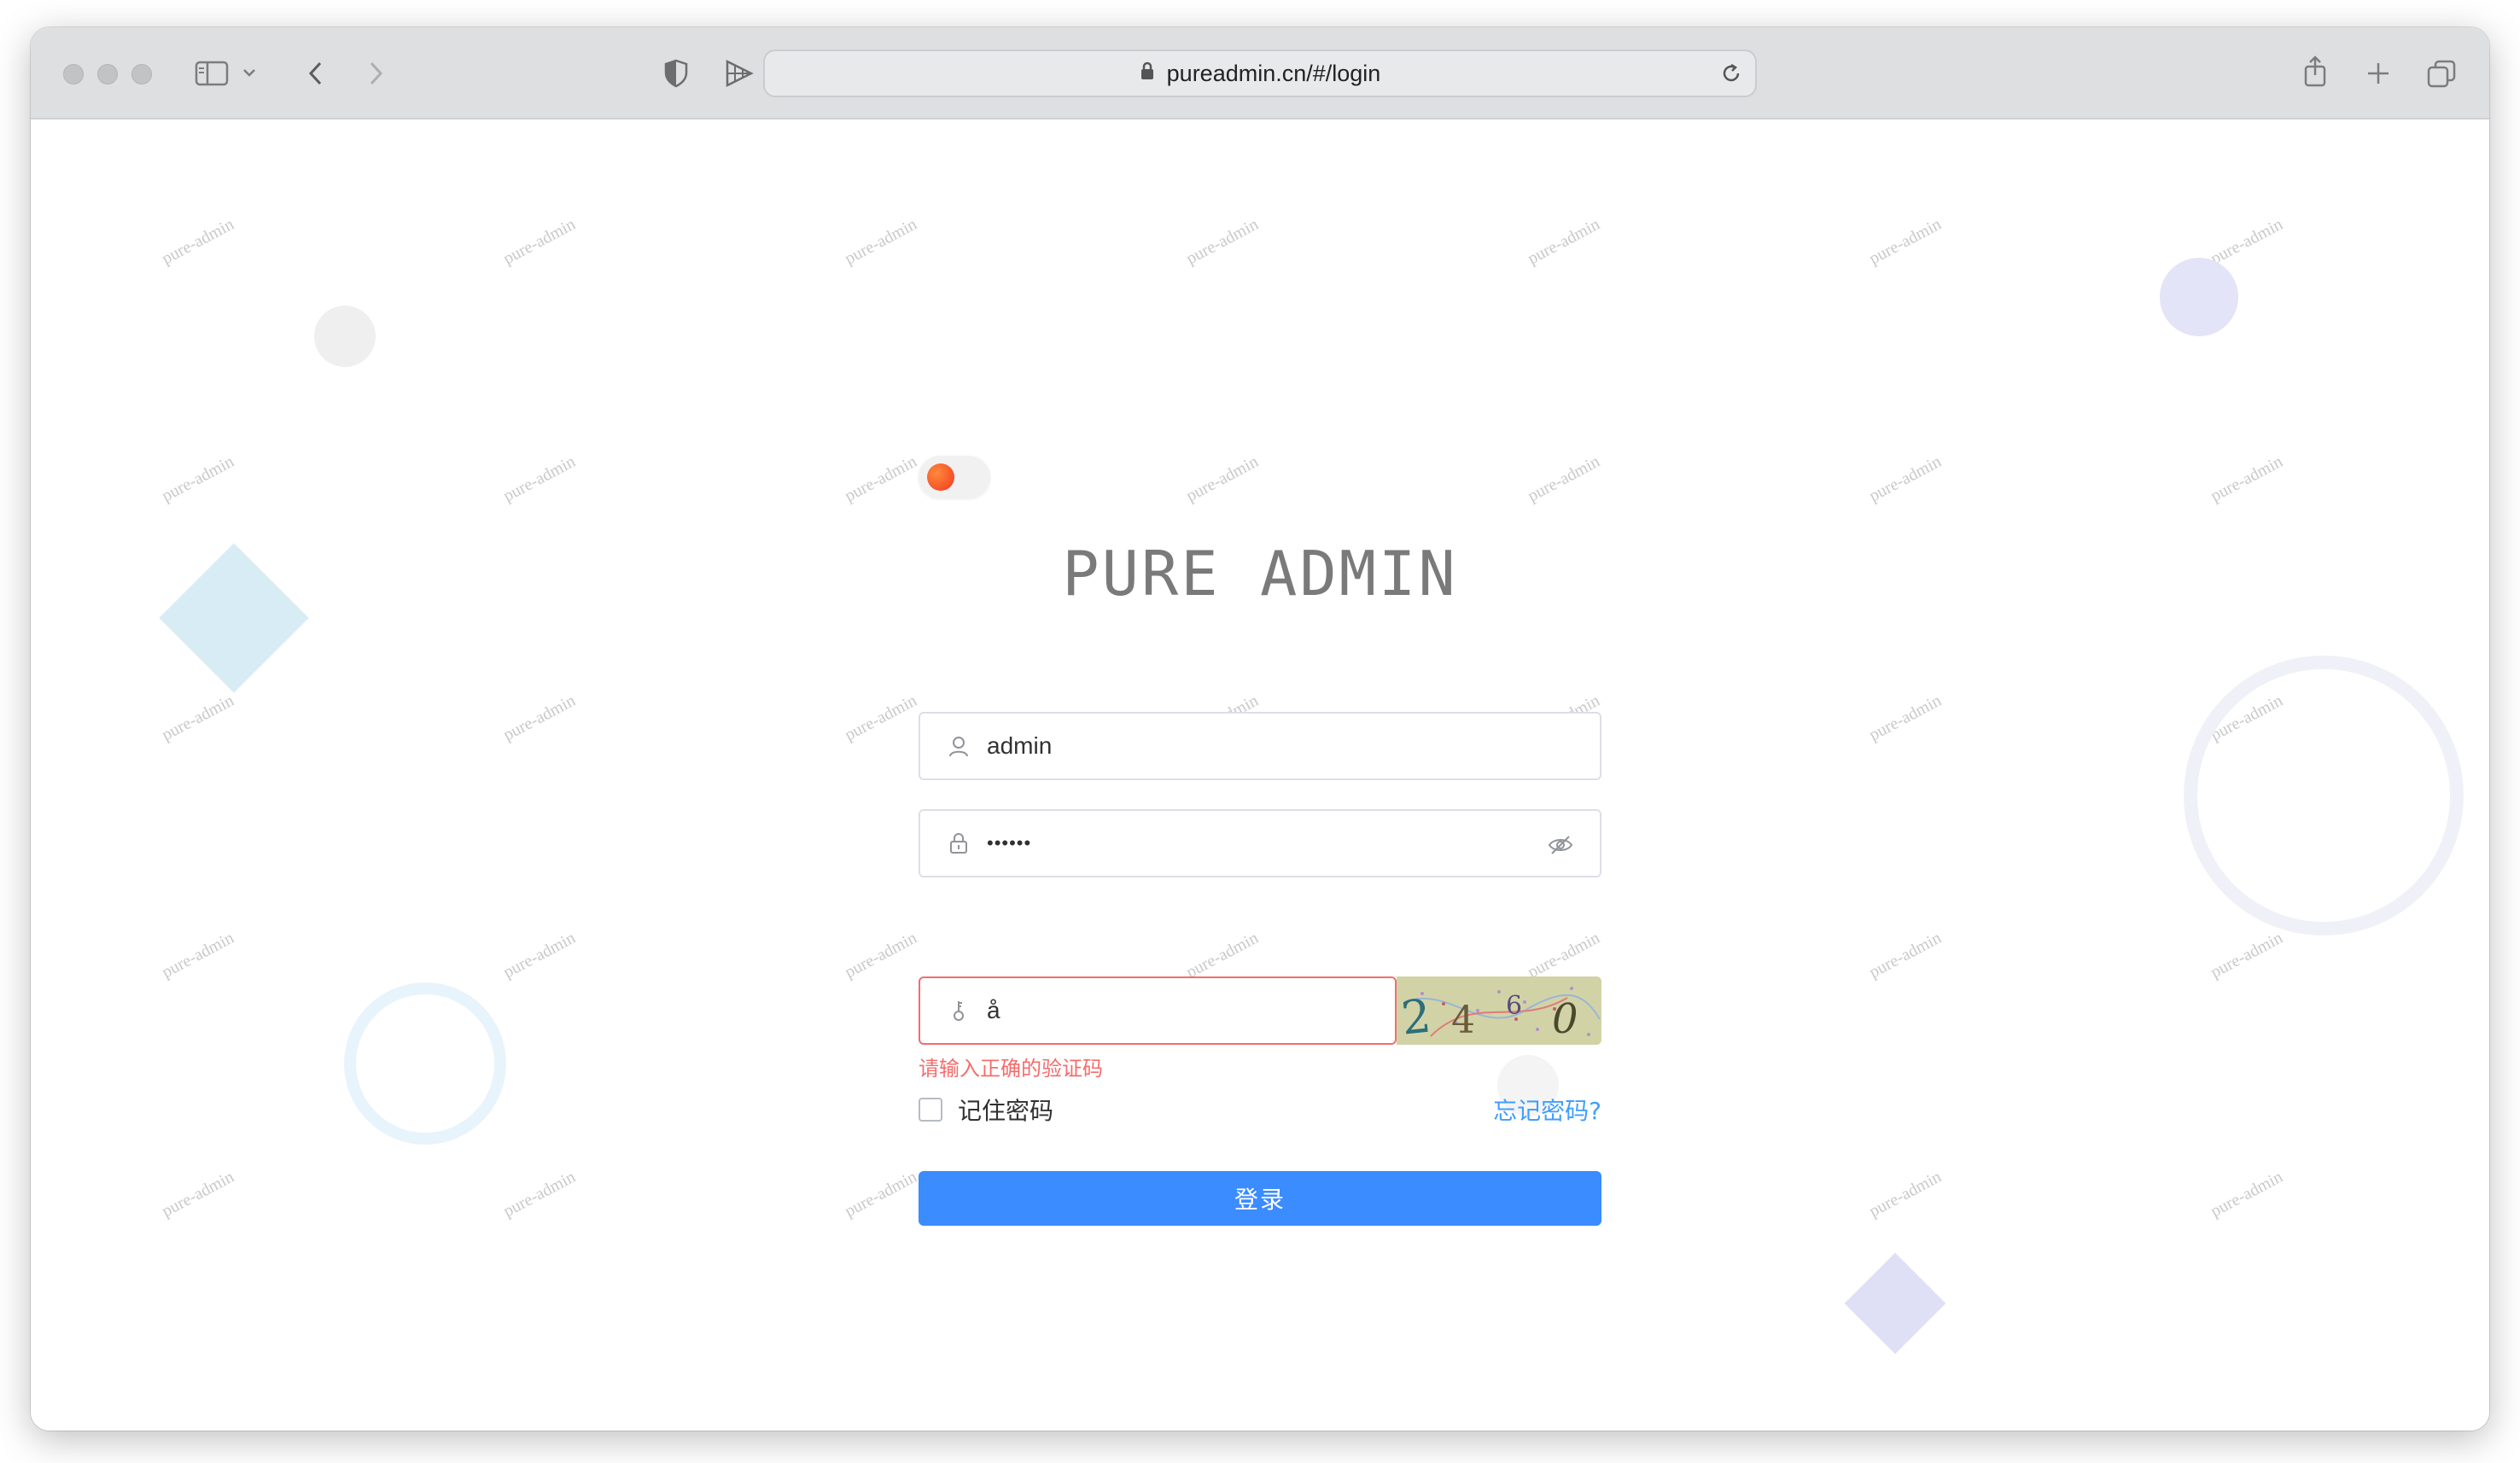 The height and width of the screenshot is (1463, 2520). I want to click on password-value: ••••••, so click(1009, 843).